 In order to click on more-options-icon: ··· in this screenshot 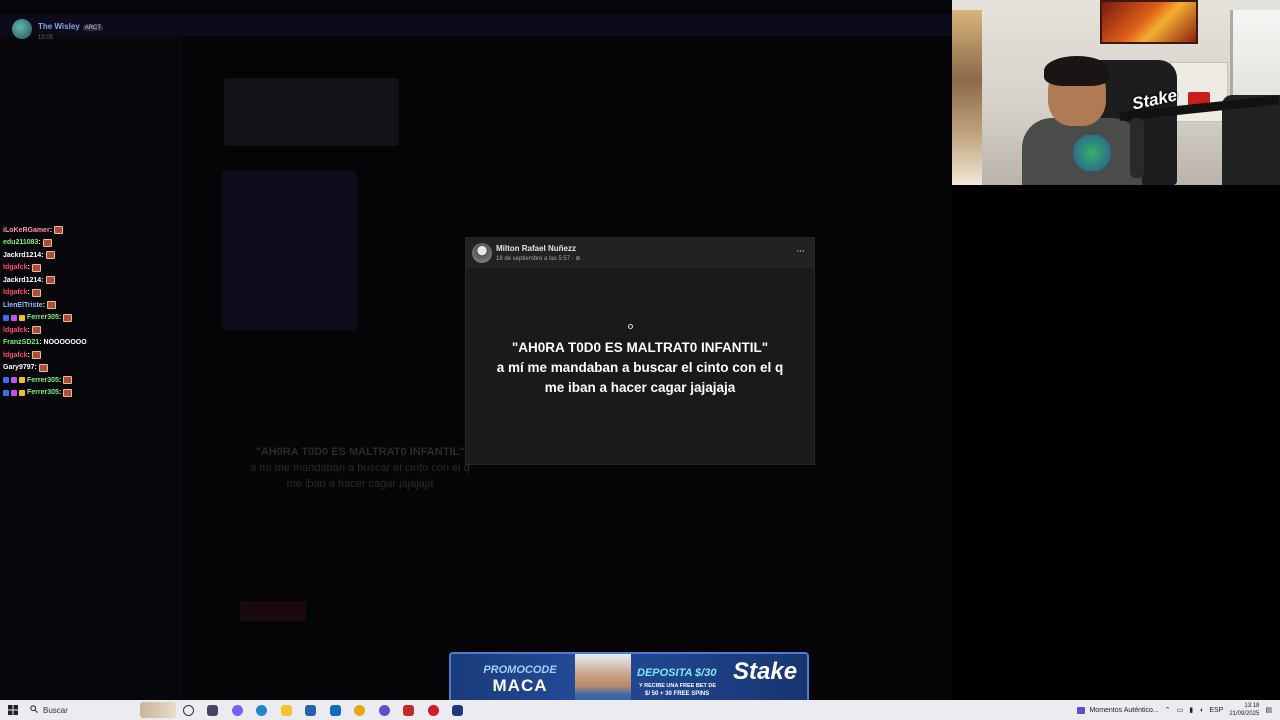, I will do `click(800, 251)`.